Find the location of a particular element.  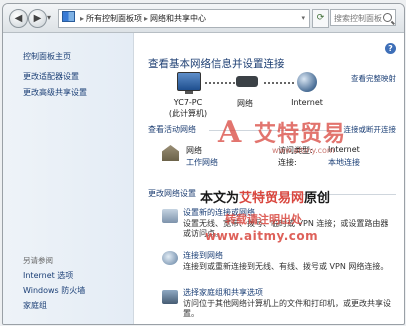

sidebar-item-internet-options: Internet 选项 is located at coordinates (48, 275).